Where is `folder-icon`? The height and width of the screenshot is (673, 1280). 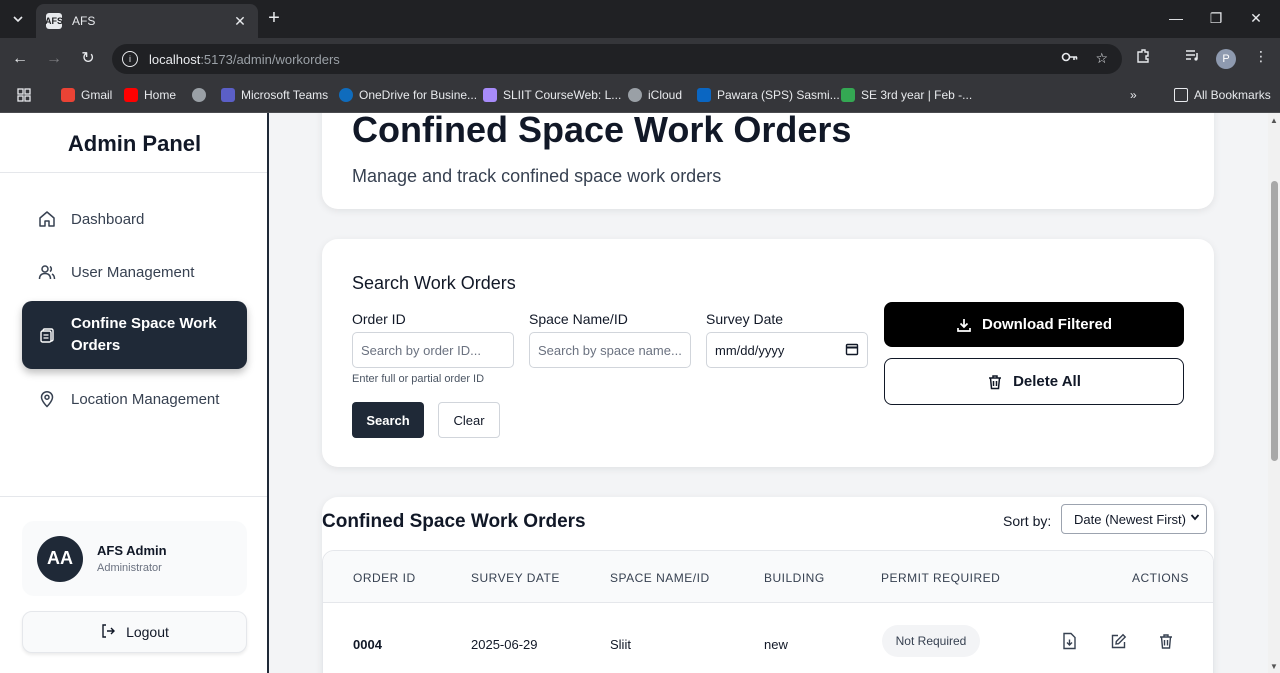
folder-icon is located at coordinates (1181, 95).